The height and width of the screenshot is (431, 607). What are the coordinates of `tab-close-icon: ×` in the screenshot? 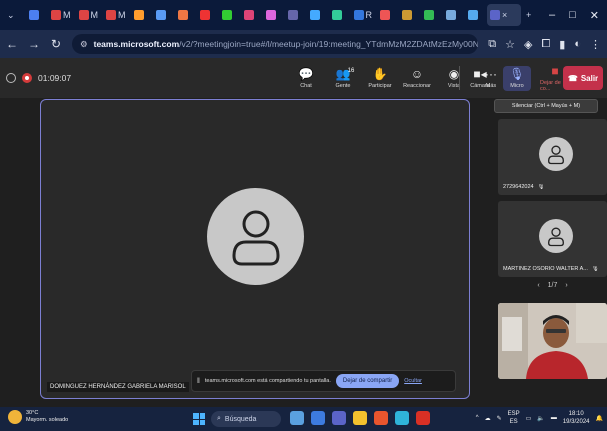 It's located at (504, 15).